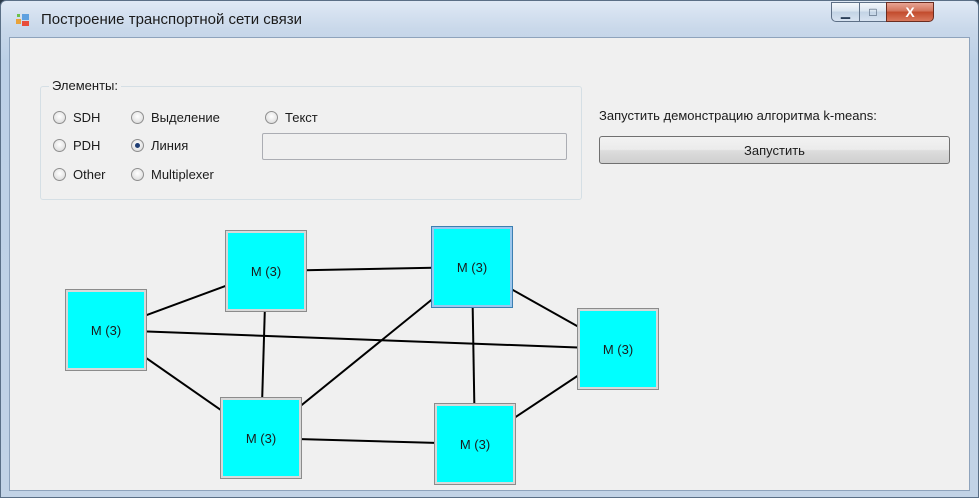 This screenshot has width=979, height=498. I want to click on caption-buttons: ▁ □ X, so click(882, 12).